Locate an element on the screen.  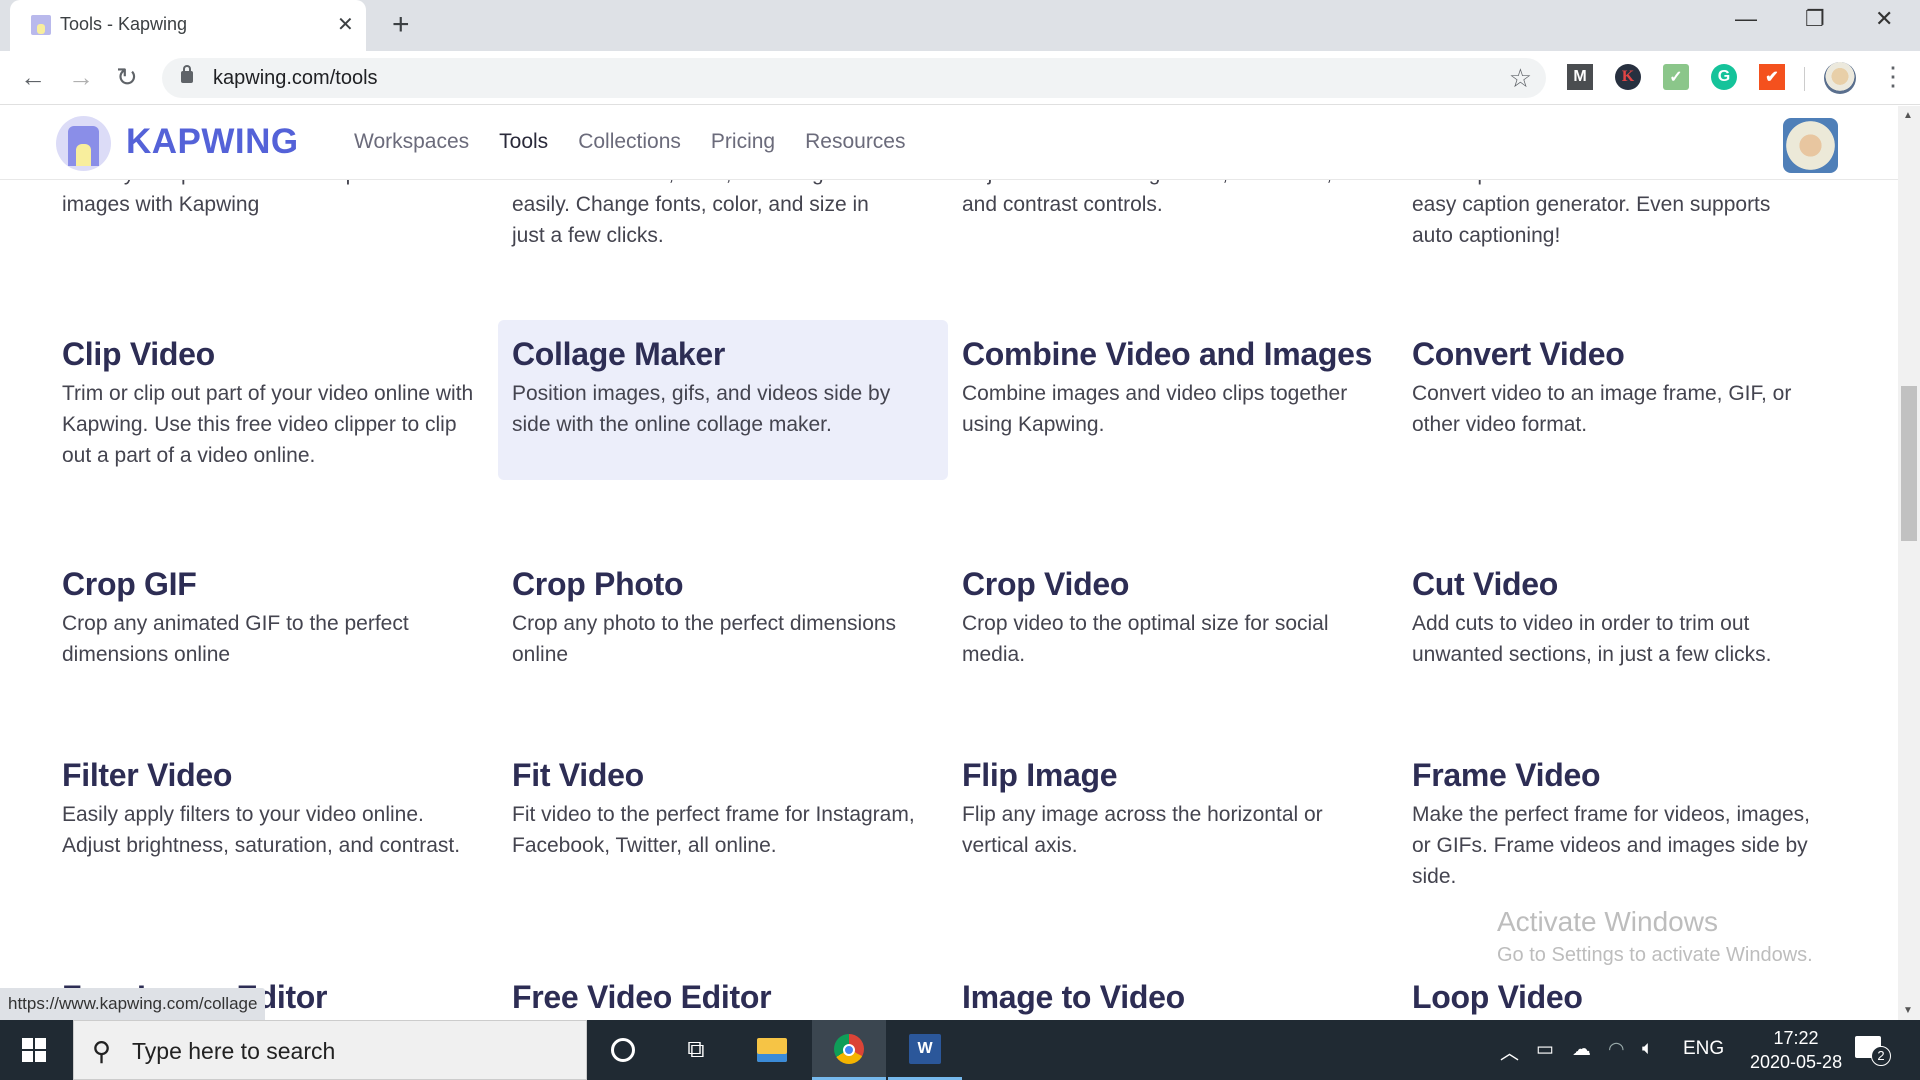
task-view-icon: ⧉ is located at coordinates (696, 1050).